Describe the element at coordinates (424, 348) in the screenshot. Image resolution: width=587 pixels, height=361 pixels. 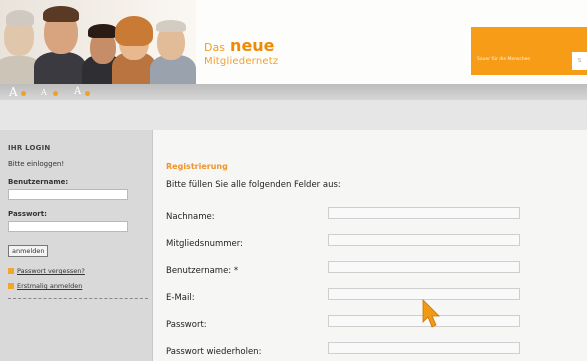
I see `password-repeat-input` at that location.